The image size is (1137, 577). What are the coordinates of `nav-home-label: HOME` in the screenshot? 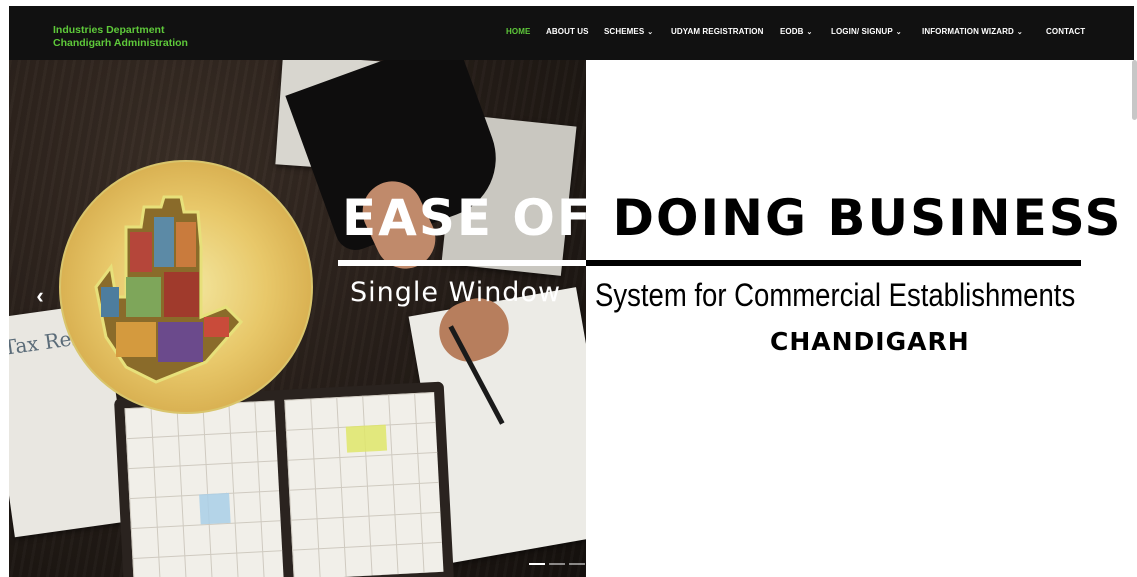 It's located at (518, 31).